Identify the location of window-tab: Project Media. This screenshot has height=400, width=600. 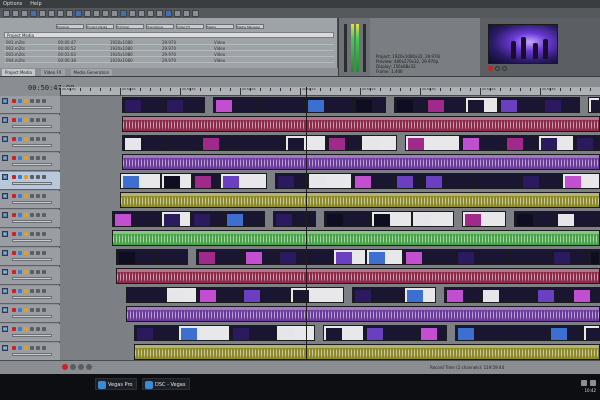
(18, 72).